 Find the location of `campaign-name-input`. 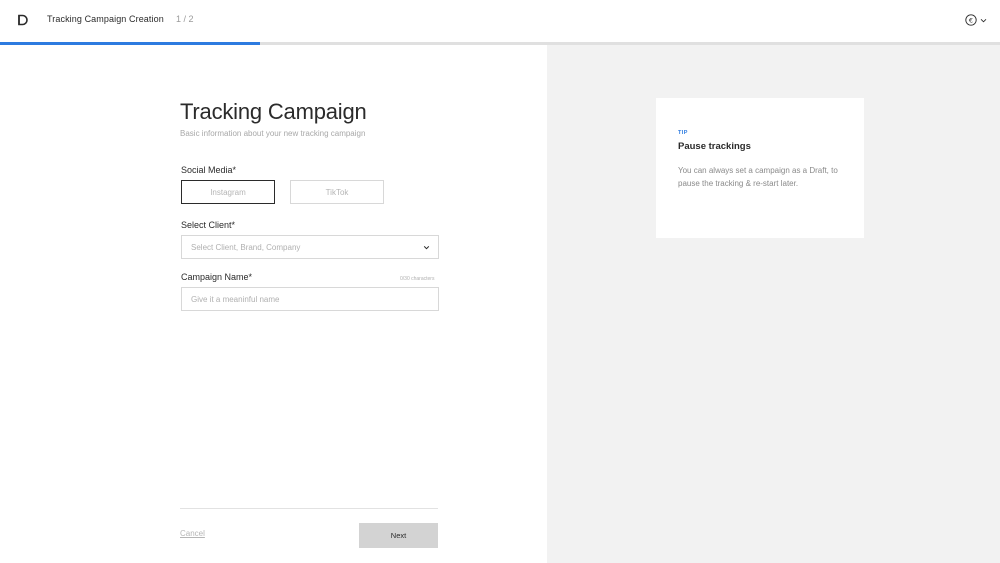

campaign-name-input is located at coordinates (310, 299).